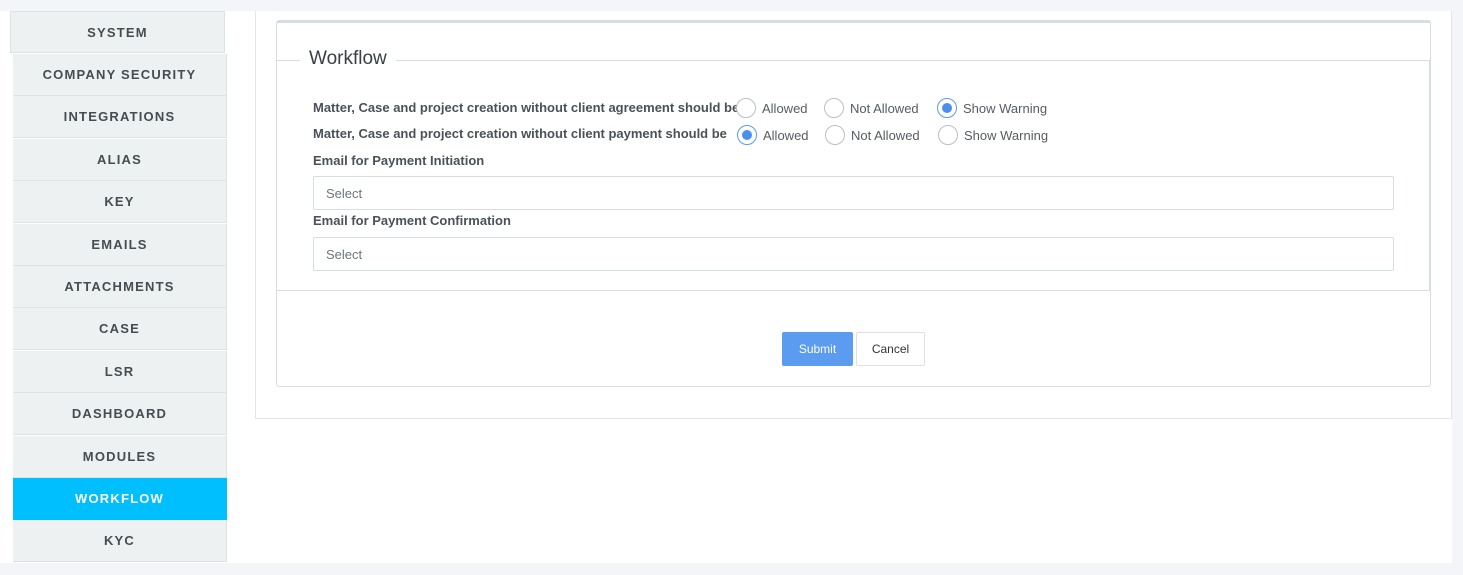 The width and height of the screenshot is (1463, 575). I want to click on sidebar-item-key: KEY, so click(120, 202).